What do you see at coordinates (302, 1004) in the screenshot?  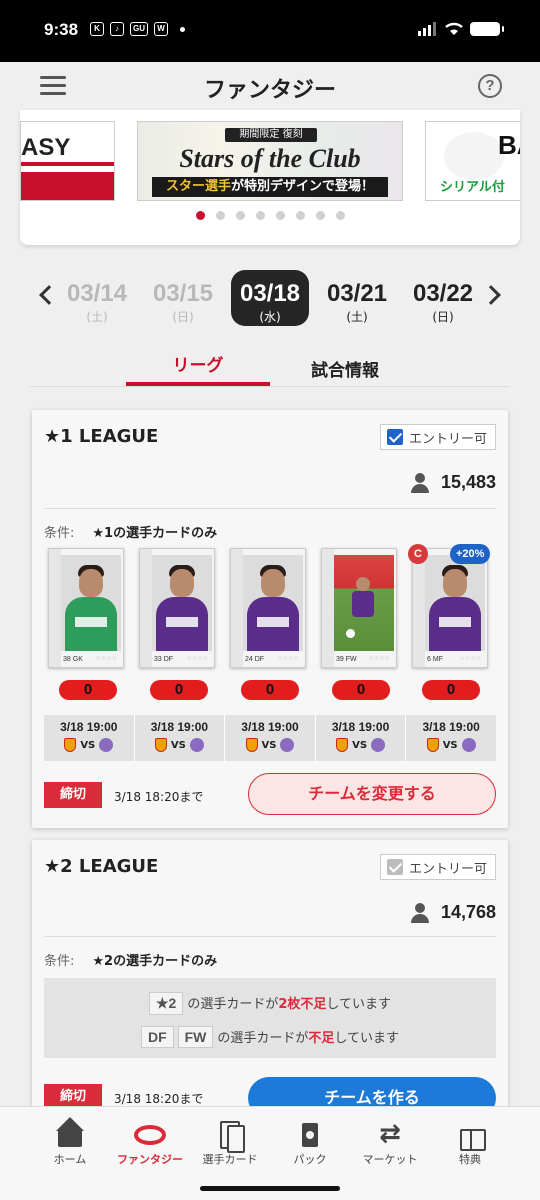 I see `warning-highlight: 2枚不足` at bounding box center [302, 1004].